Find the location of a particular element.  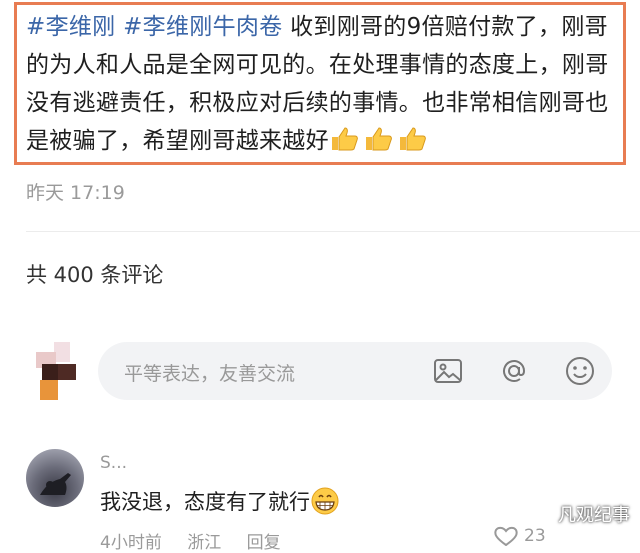

comment-count: 共 400 条评论 is located at coordinates (95, 275).